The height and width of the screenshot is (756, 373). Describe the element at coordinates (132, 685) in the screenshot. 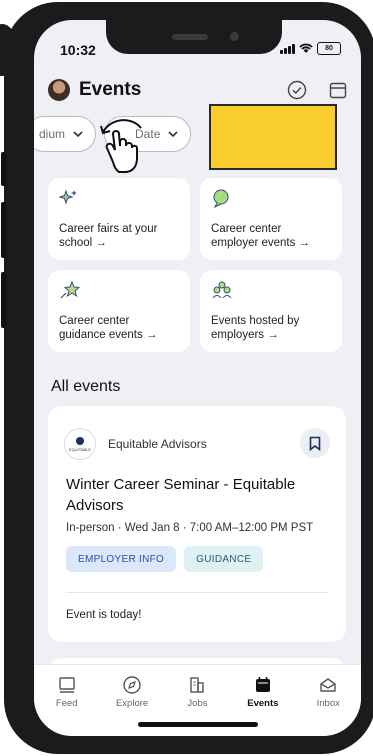

I see `compass-icon` at that location.